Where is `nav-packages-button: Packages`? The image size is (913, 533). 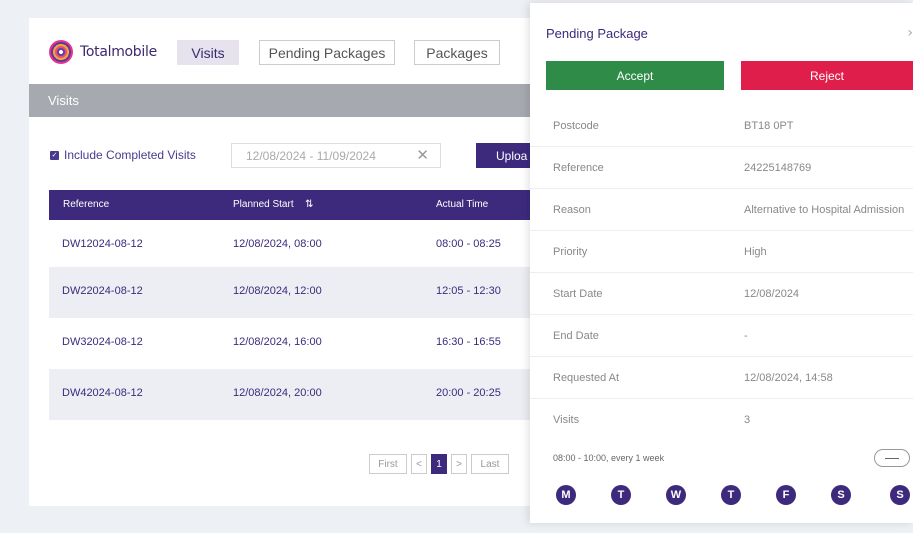
nav-packages-button: Packages is located at coordinates (457, 52).